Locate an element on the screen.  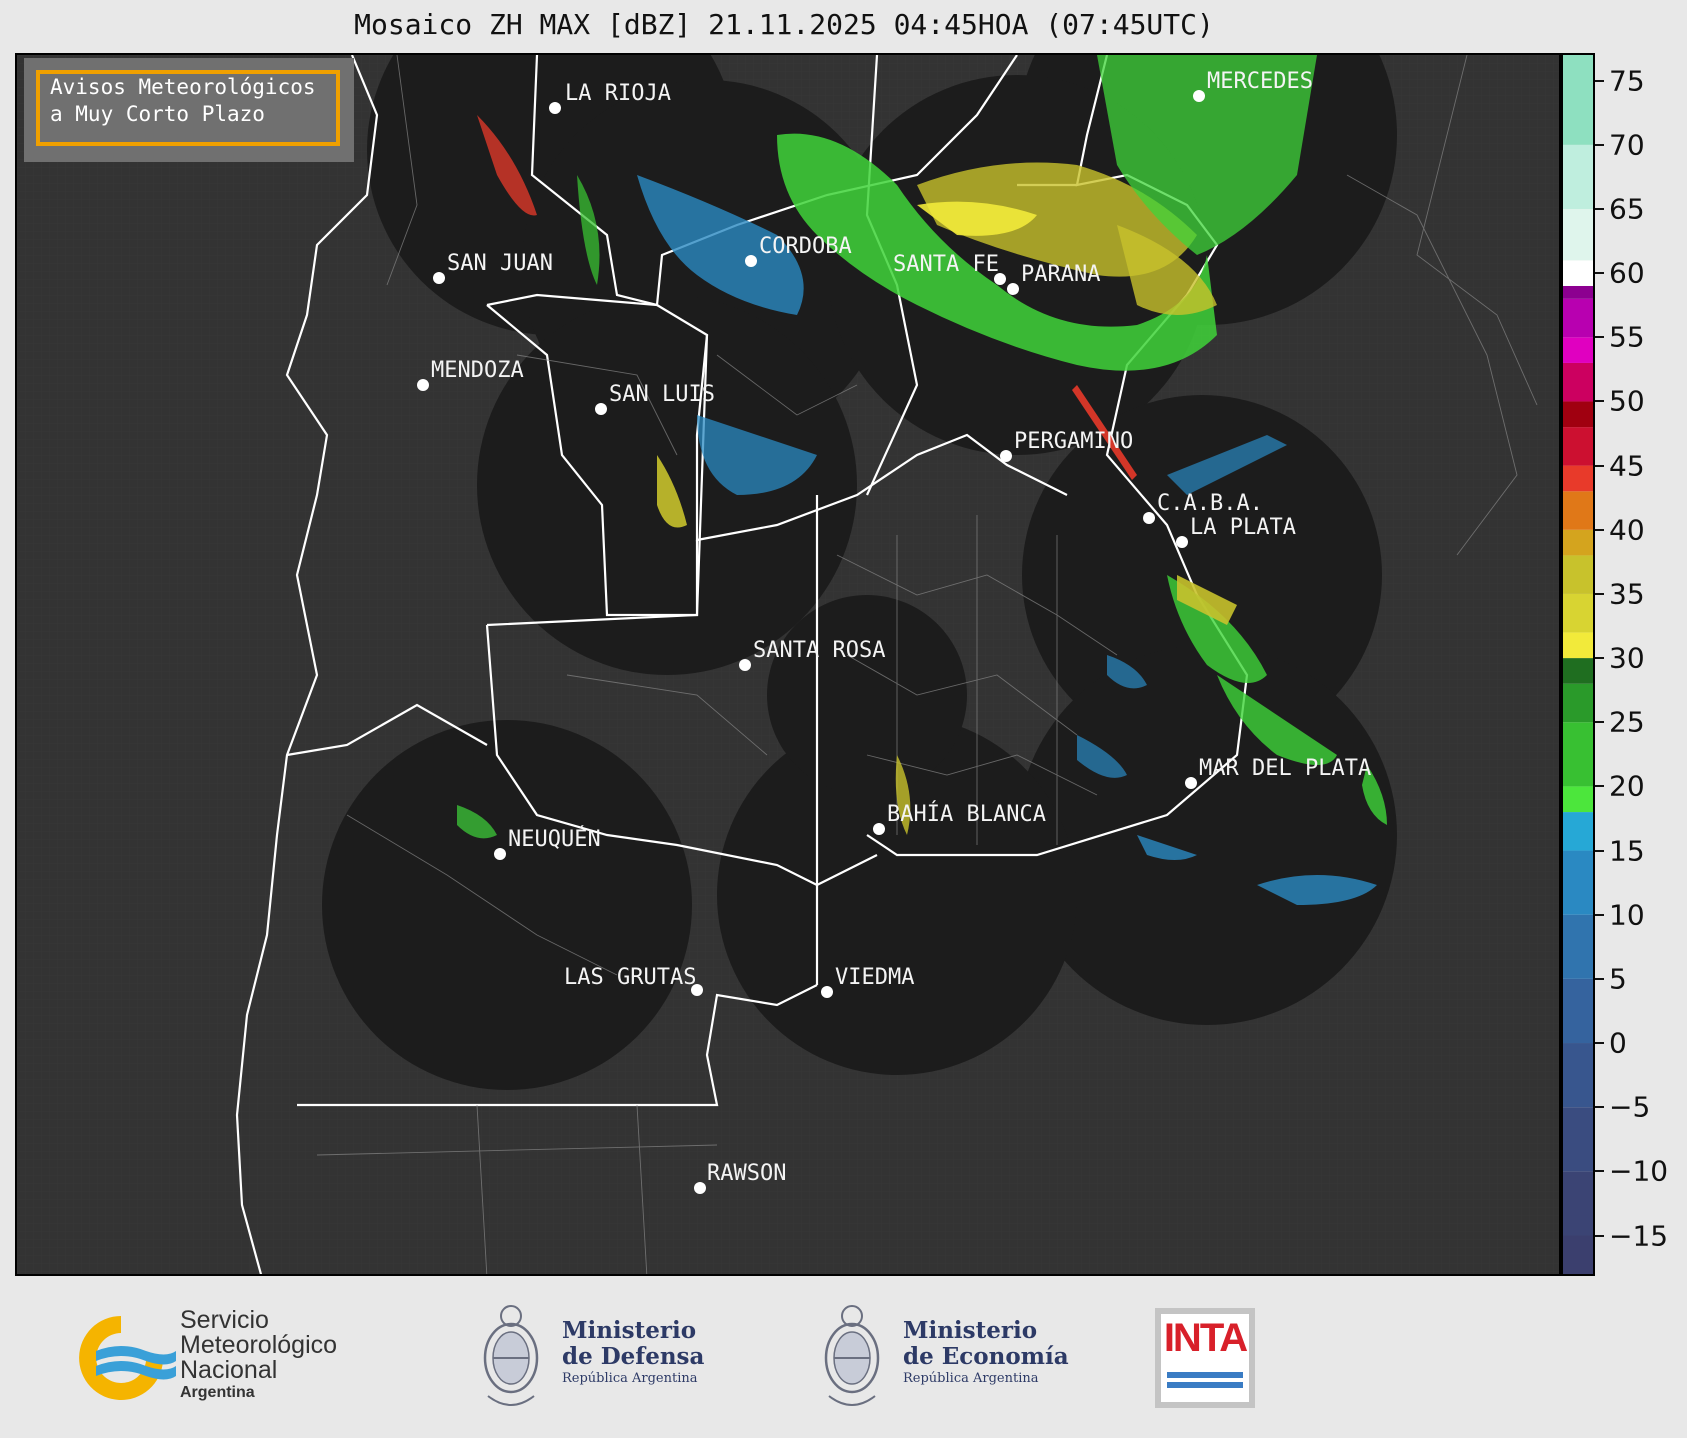
smn-line1: Servicio is located at coordinates (224, 1320).